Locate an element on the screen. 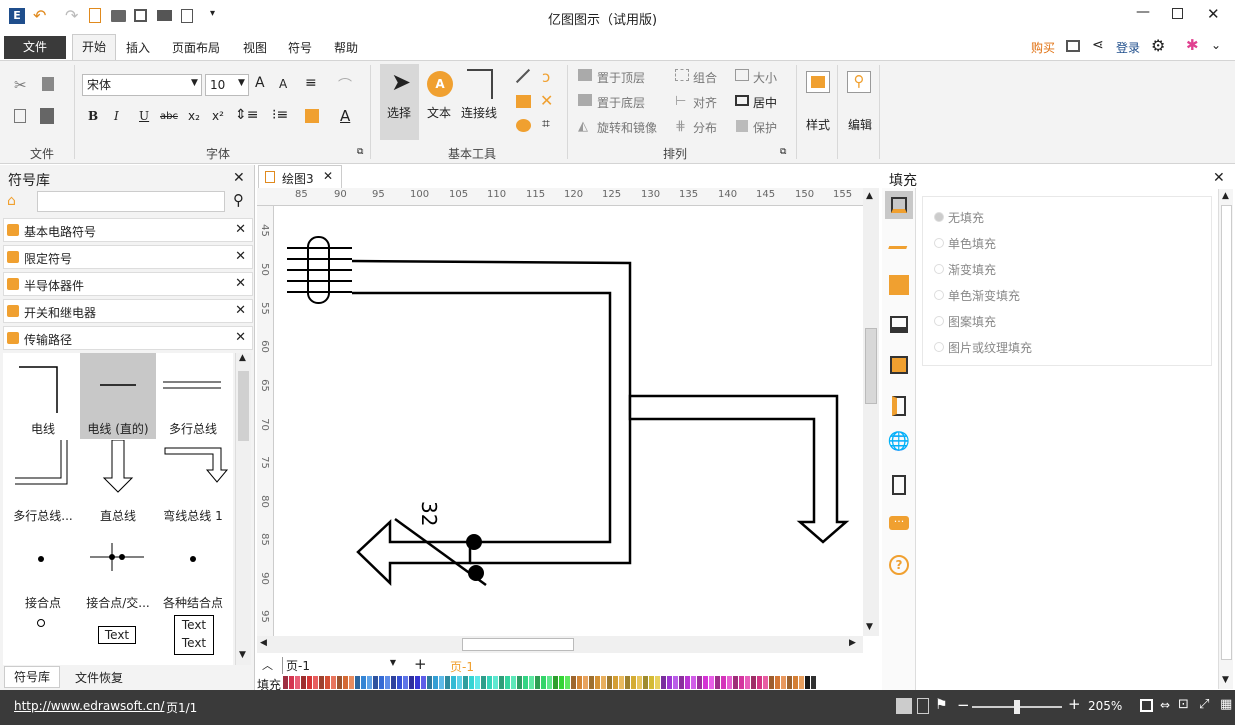  copy-icon is located at coordinates (20, 116).